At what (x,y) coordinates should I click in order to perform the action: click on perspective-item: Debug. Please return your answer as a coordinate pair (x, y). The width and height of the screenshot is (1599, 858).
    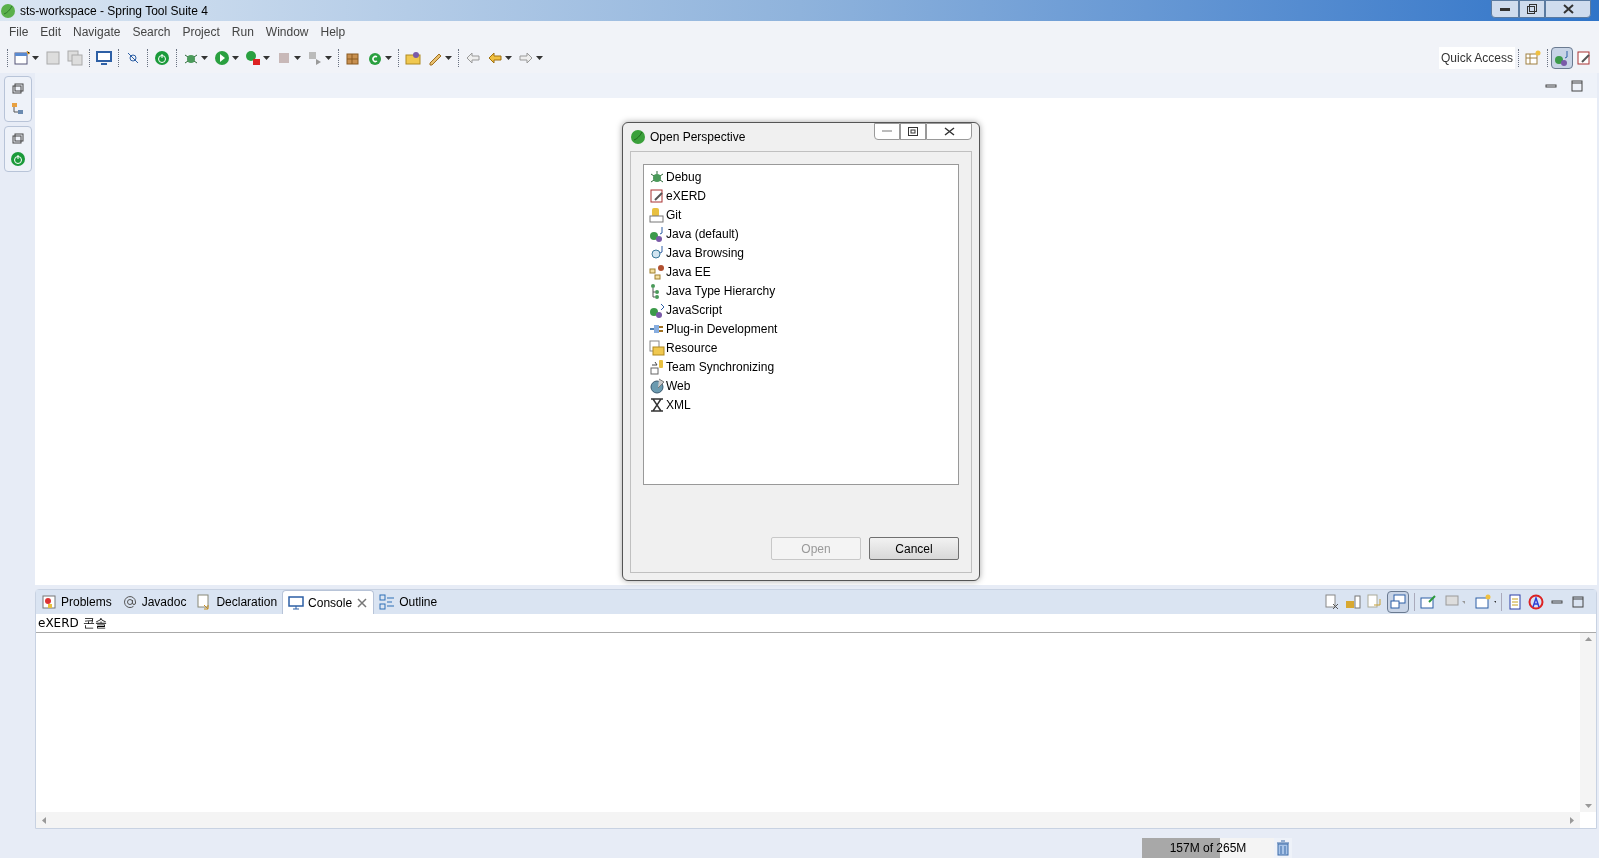
    Looking at the image, I should click on (676, 176).